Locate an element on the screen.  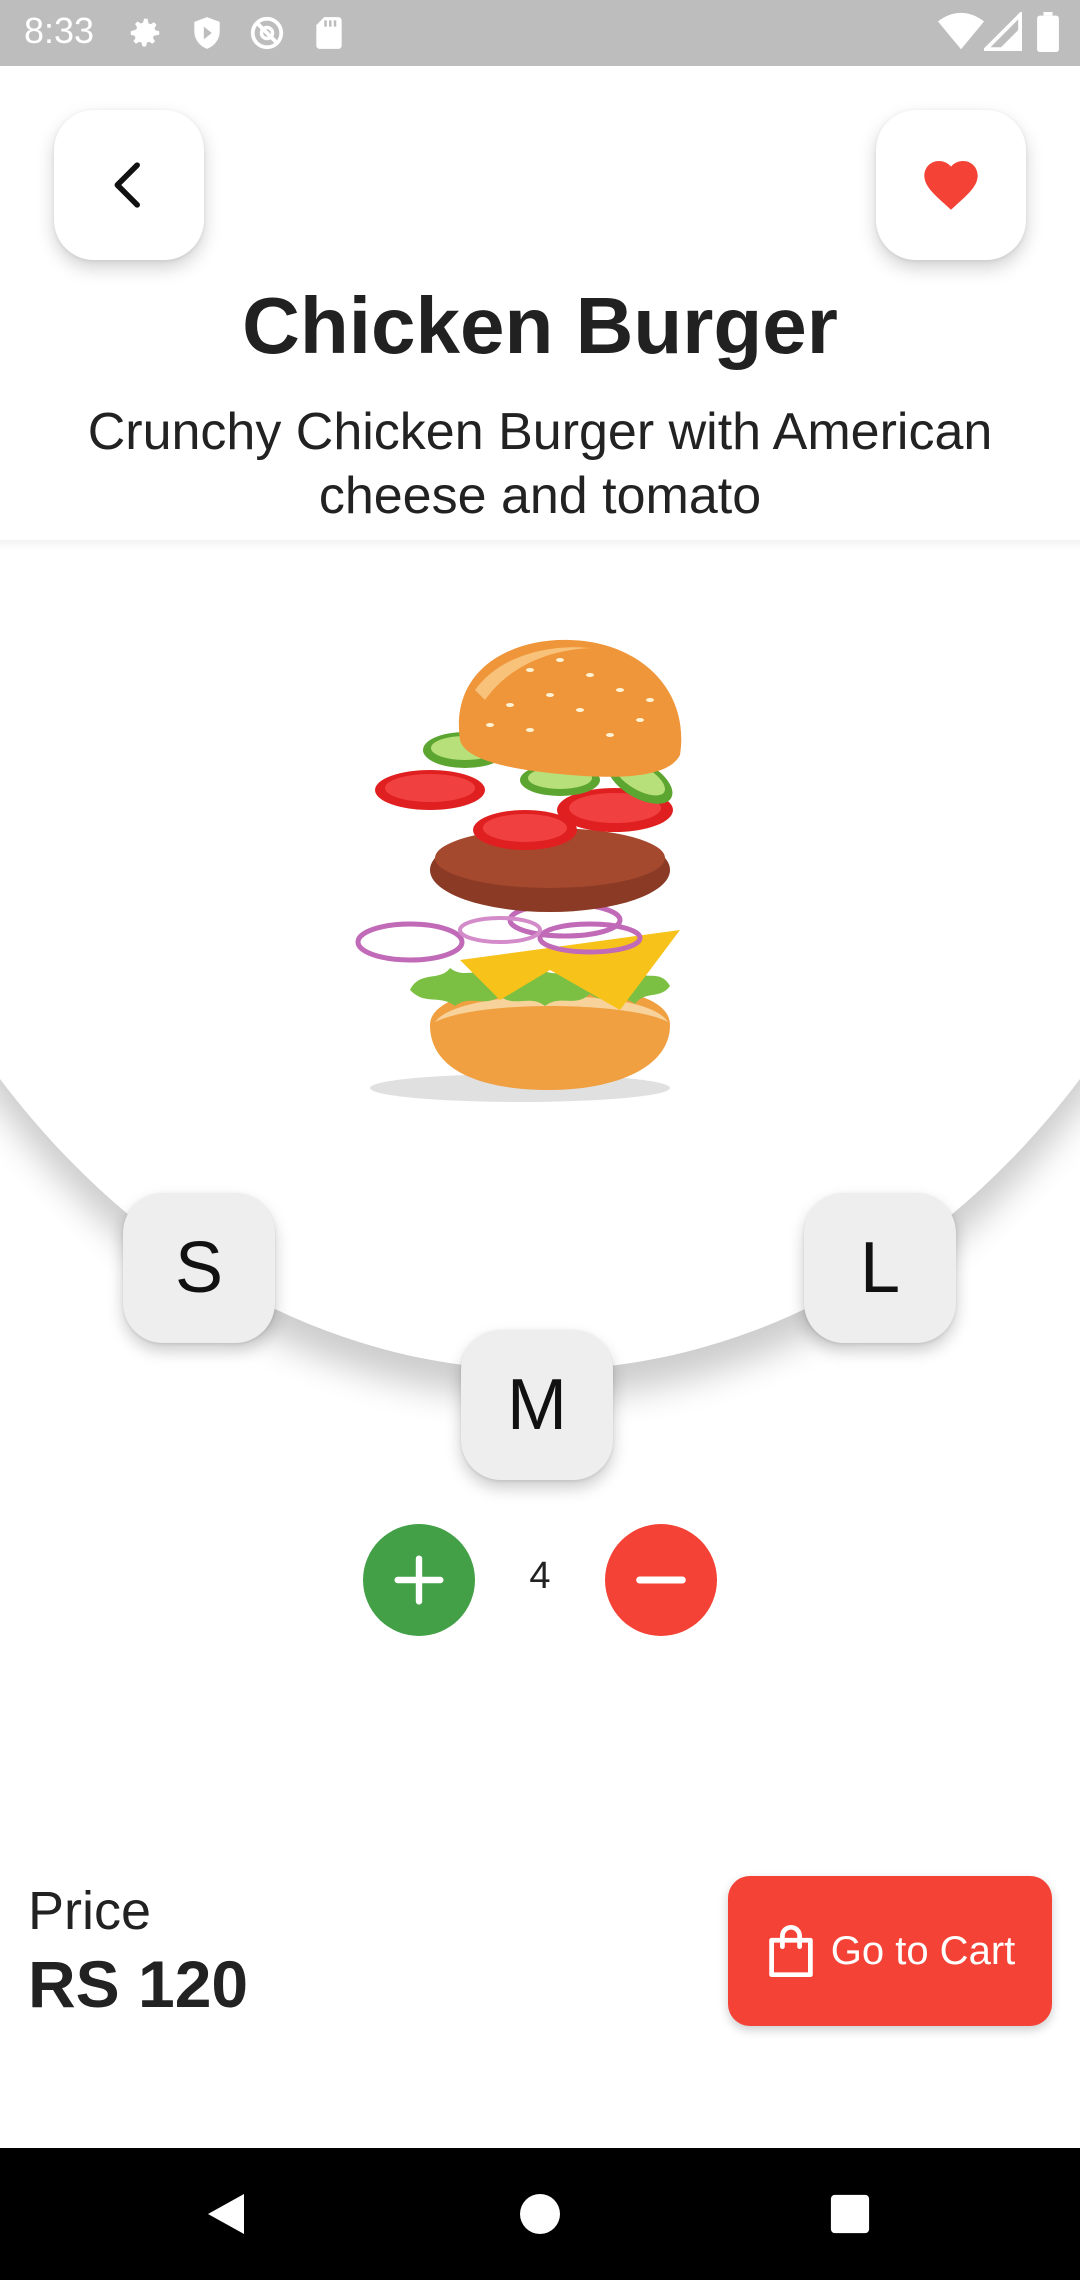
nav-recents-button is located at coordinates (850, 2214).